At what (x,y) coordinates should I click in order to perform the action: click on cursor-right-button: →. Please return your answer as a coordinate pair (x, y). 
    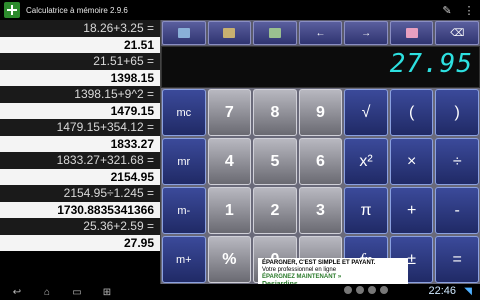
    Looking at the image, I should click on (366, 33).